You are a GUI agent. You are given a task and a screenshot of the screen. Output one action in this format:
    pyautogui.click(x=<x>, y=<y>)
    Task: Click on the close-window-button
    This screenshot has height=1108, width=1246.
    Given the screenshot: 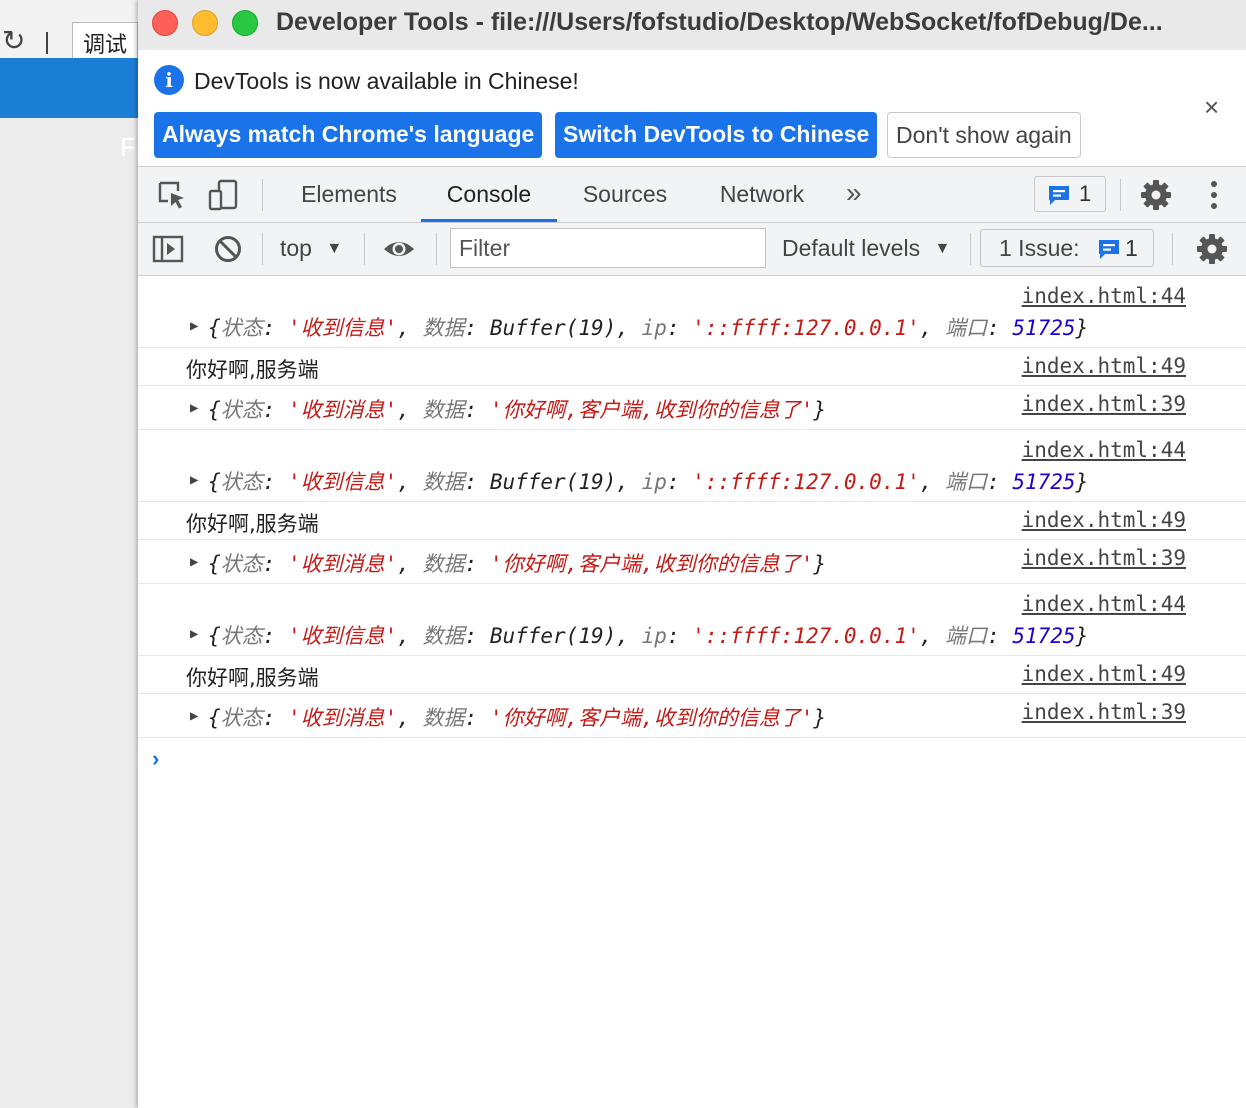 What is the action you would take?
    pyautogui.click(x=165, y=23)
    